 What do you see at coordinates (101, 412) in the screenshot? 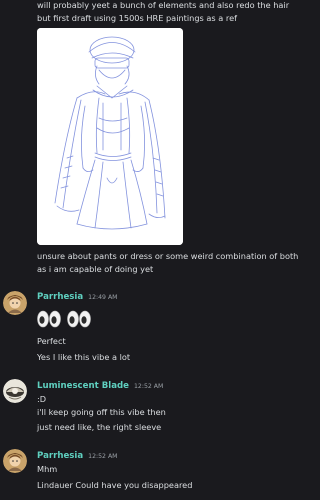
I see `message-text: i'll keep going off this vibe then` at bounding box center [101, 412].